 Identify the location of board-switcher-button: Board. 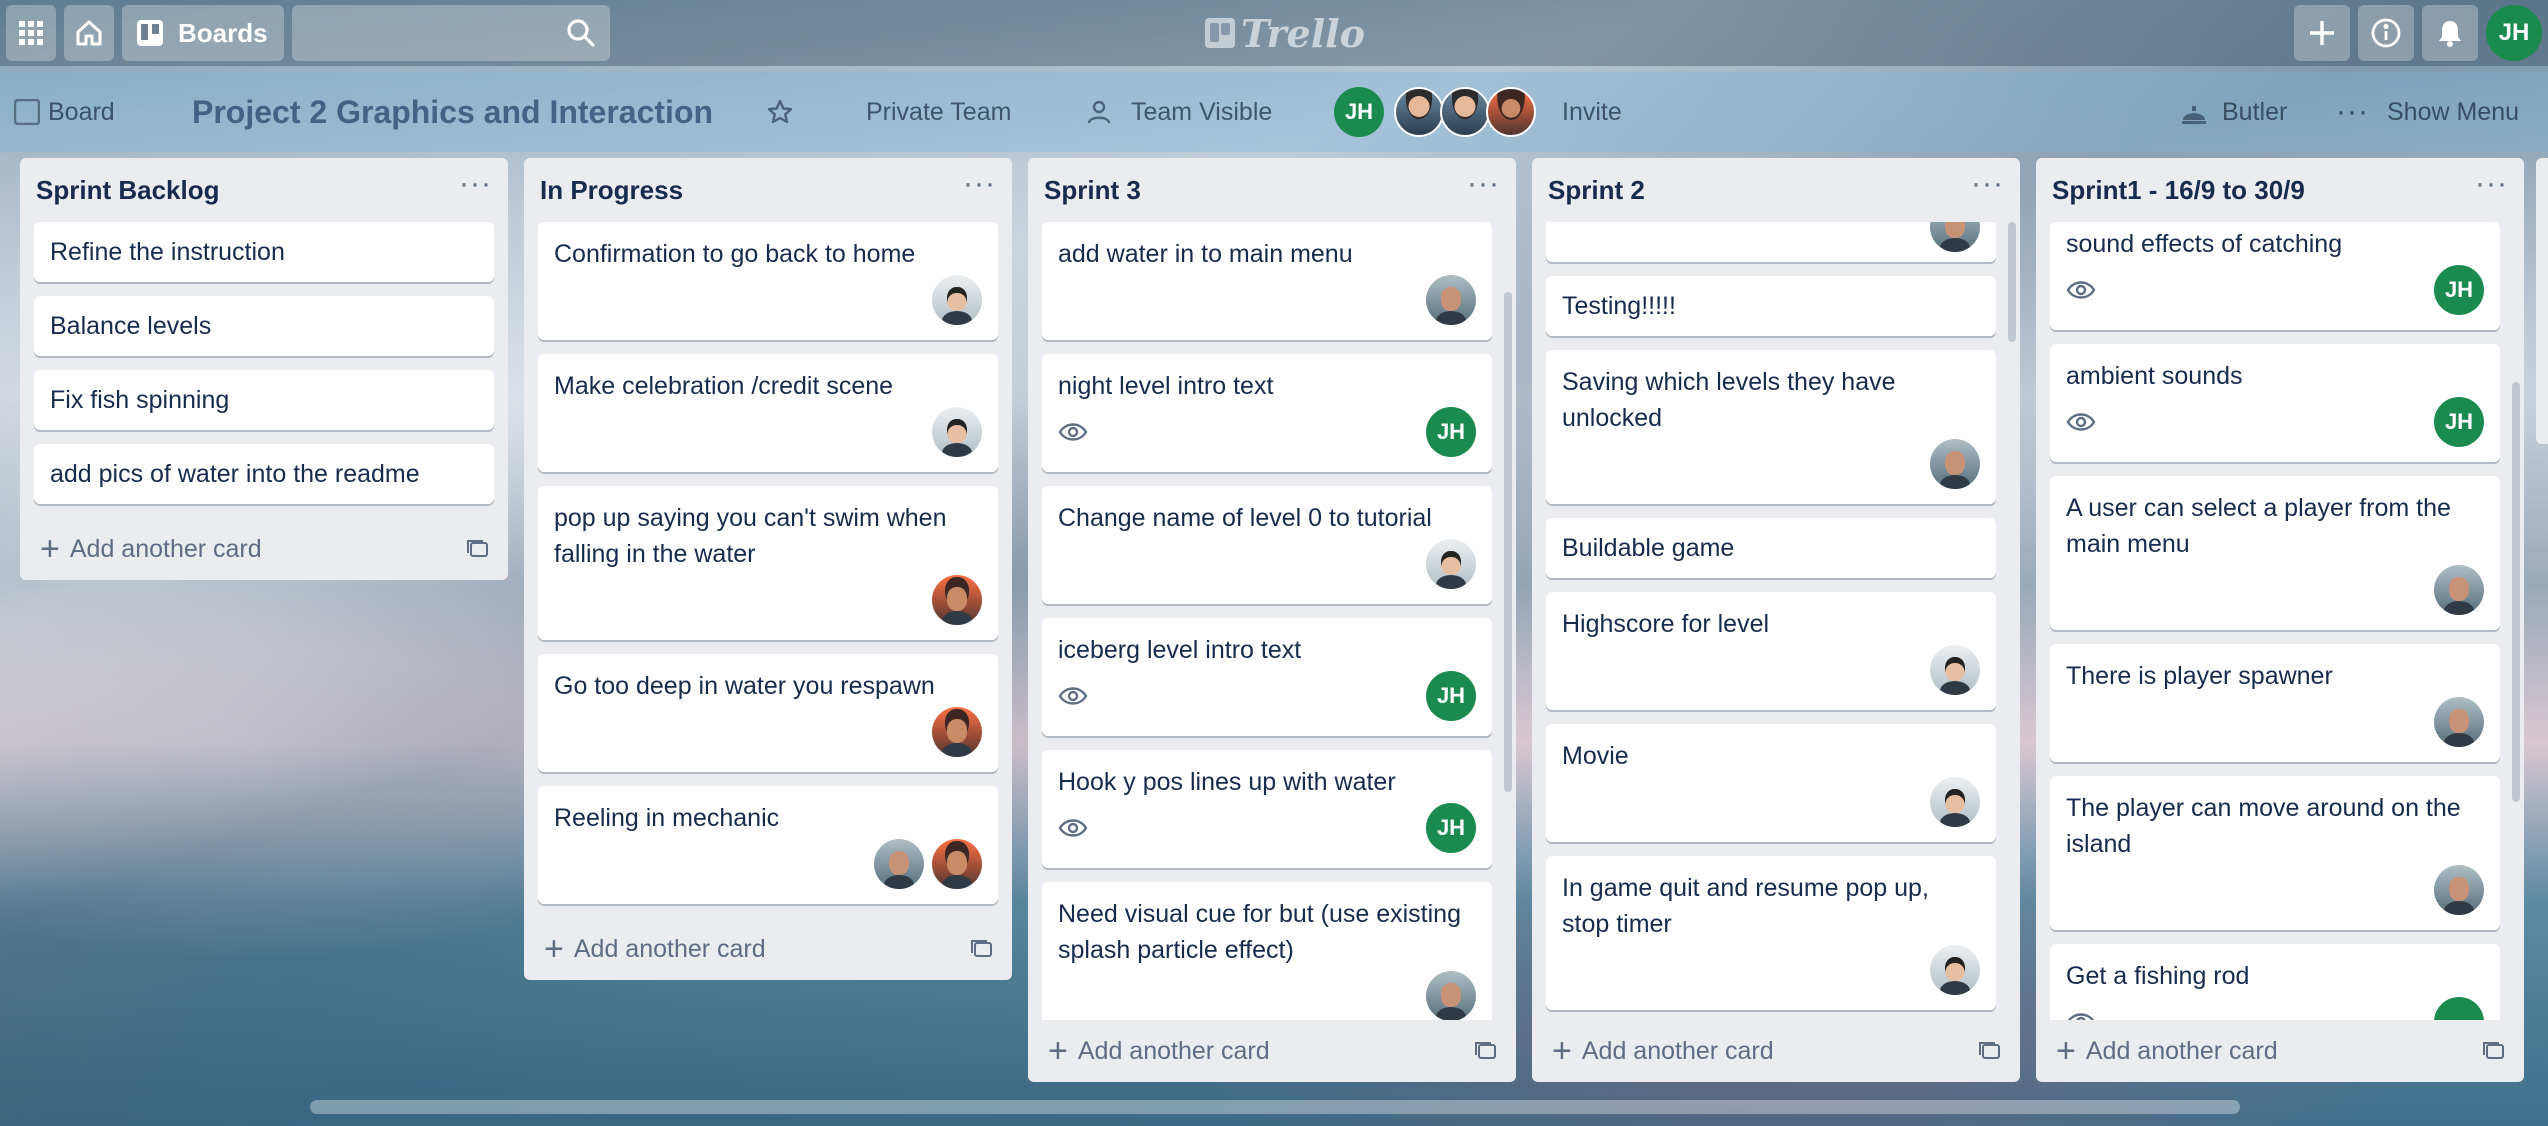
(64, 112).